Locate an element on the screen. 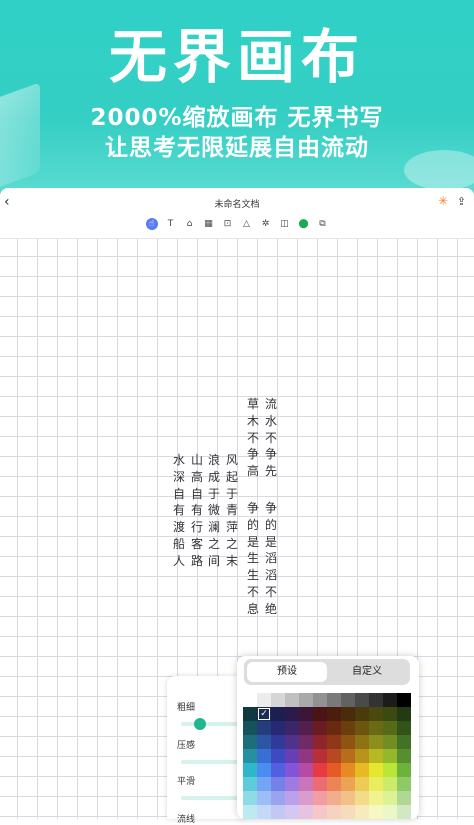  smoothing-slider is located at coordinates (211, 798).